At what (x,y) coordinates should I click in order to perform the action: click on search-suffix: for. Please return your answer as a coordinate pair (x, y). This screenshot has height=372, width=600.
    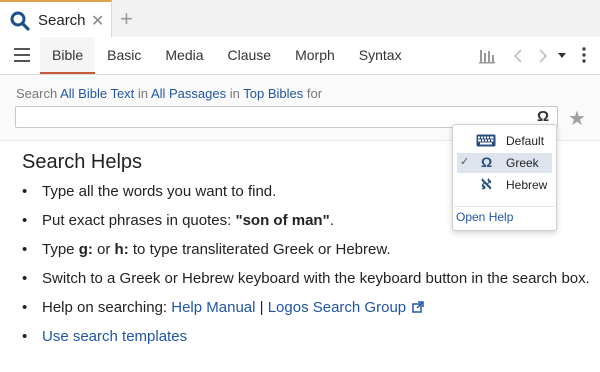
    Looking at the image, I should click on (314, 93).